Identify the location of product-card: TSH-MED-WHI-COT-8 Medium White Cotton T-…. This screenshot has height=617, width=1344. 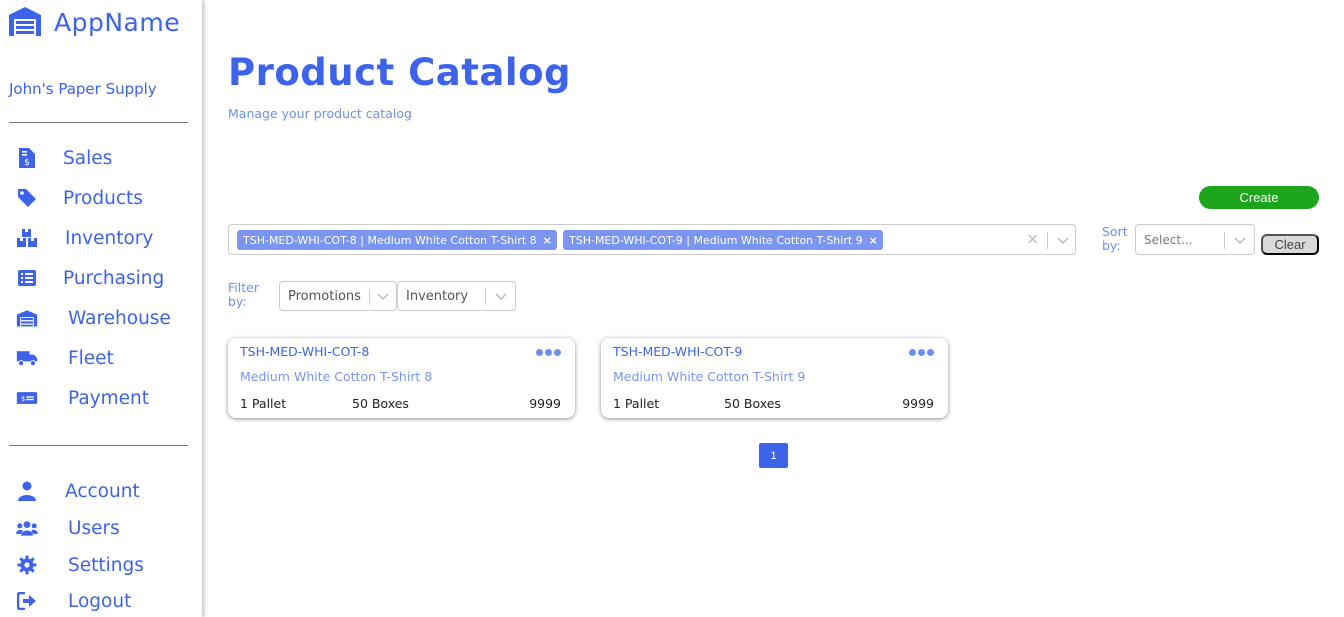
(401, 378).